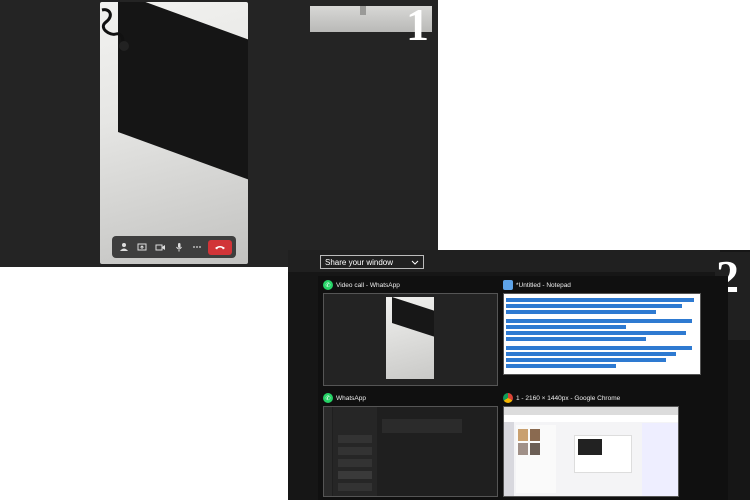  What do you see at coordinates (115, 29) in the screenshot?
I see `cable-graphic` at bounding box center [115, 29].